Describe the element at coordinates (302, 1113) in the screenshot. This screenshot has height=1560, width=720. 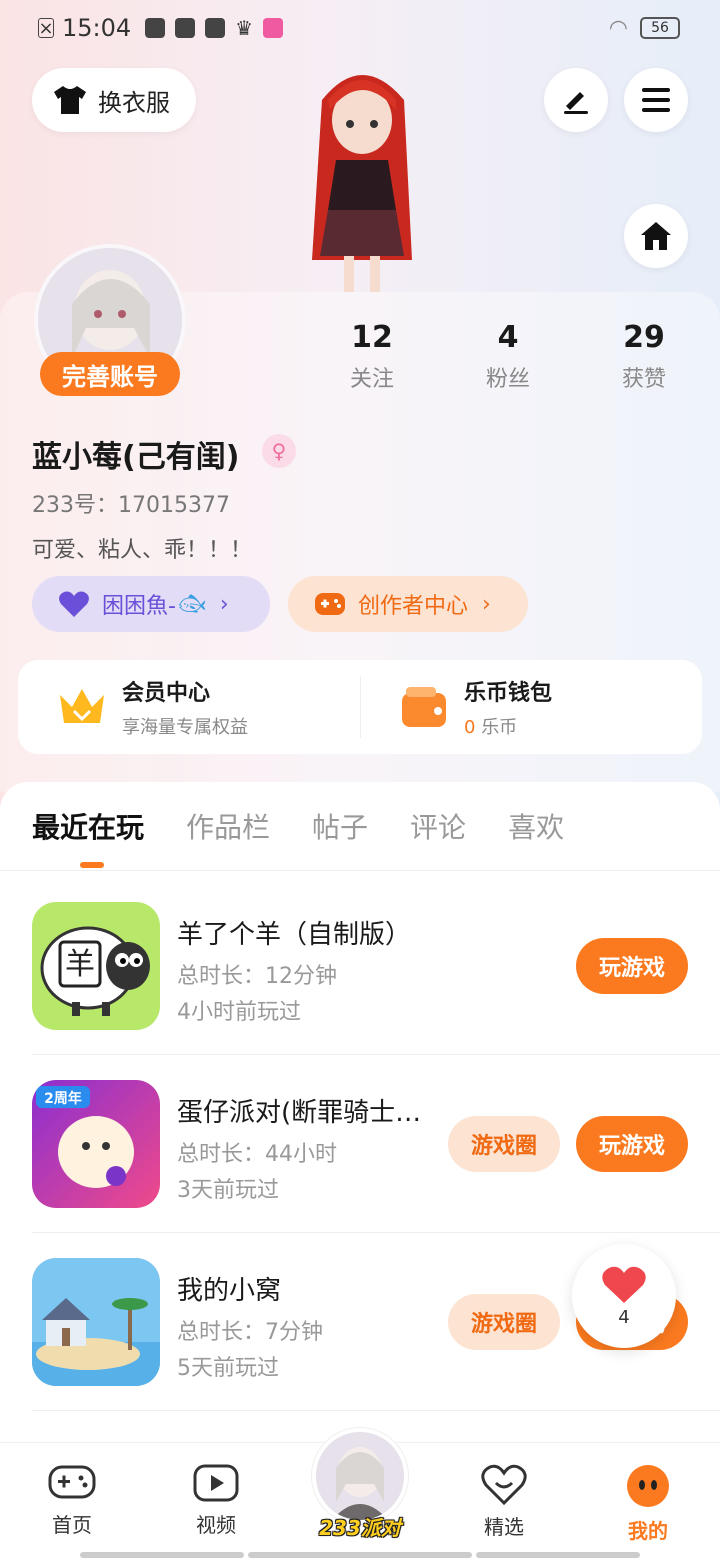
I see `game-name: 蛋仔派对(断罪骑士联动)` at that location.